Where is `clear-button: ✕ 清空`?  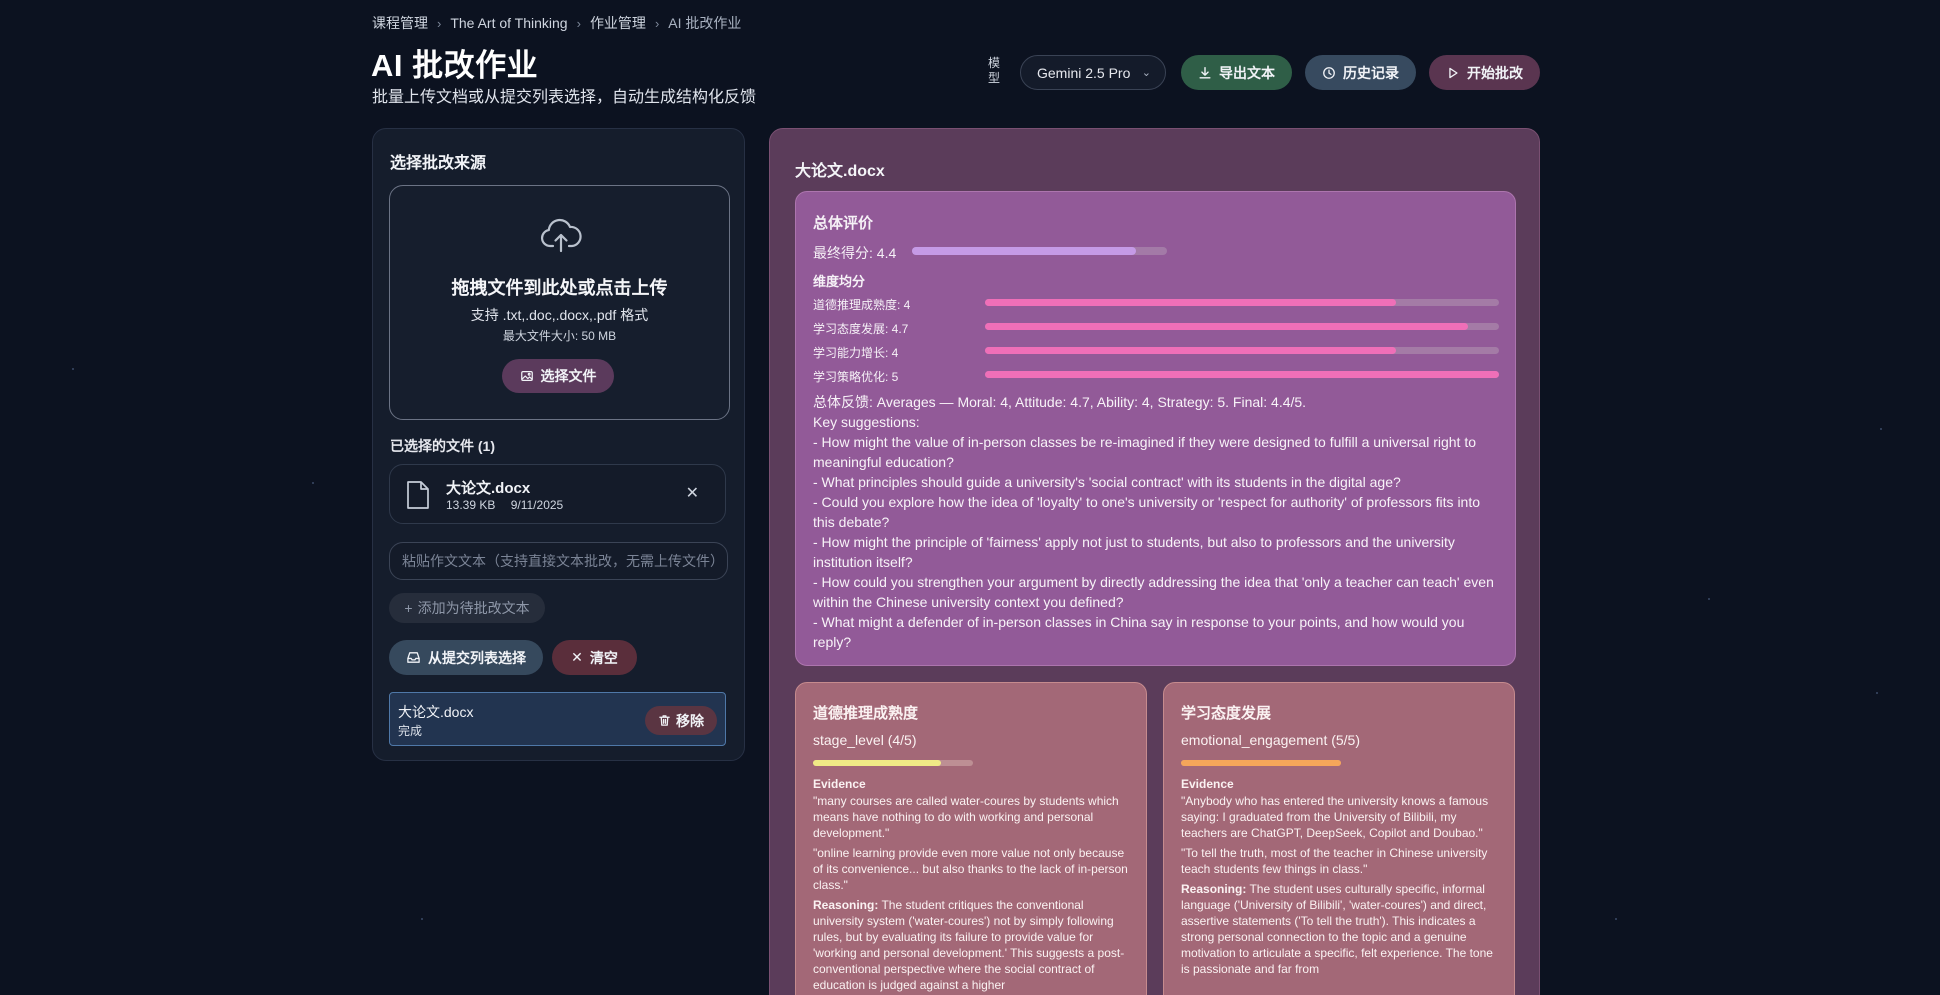 clear-button: ✕ 清空 is located at coordinates (594, 657).